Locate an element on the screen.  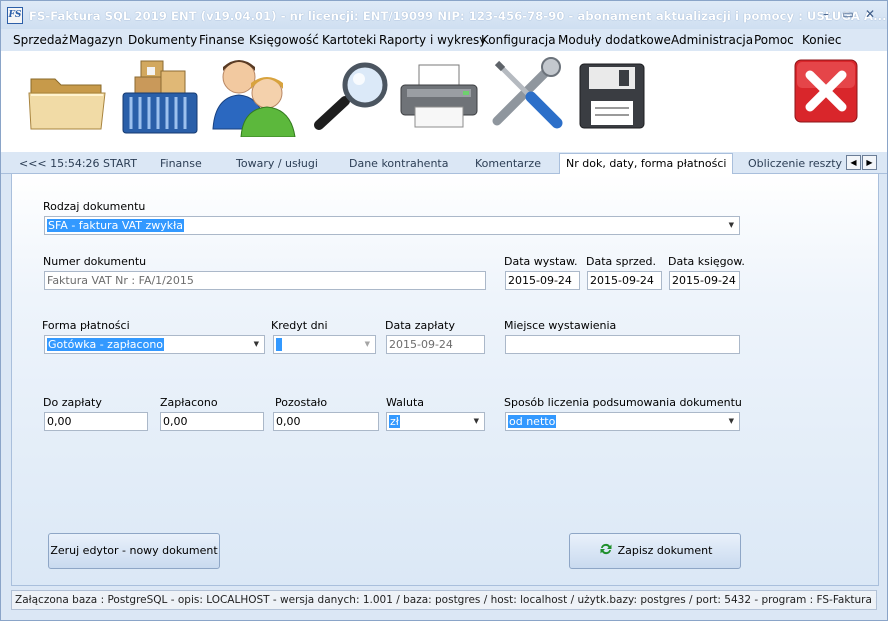
menu-magazyn: Magazyn is located at coordinates (96, 40).